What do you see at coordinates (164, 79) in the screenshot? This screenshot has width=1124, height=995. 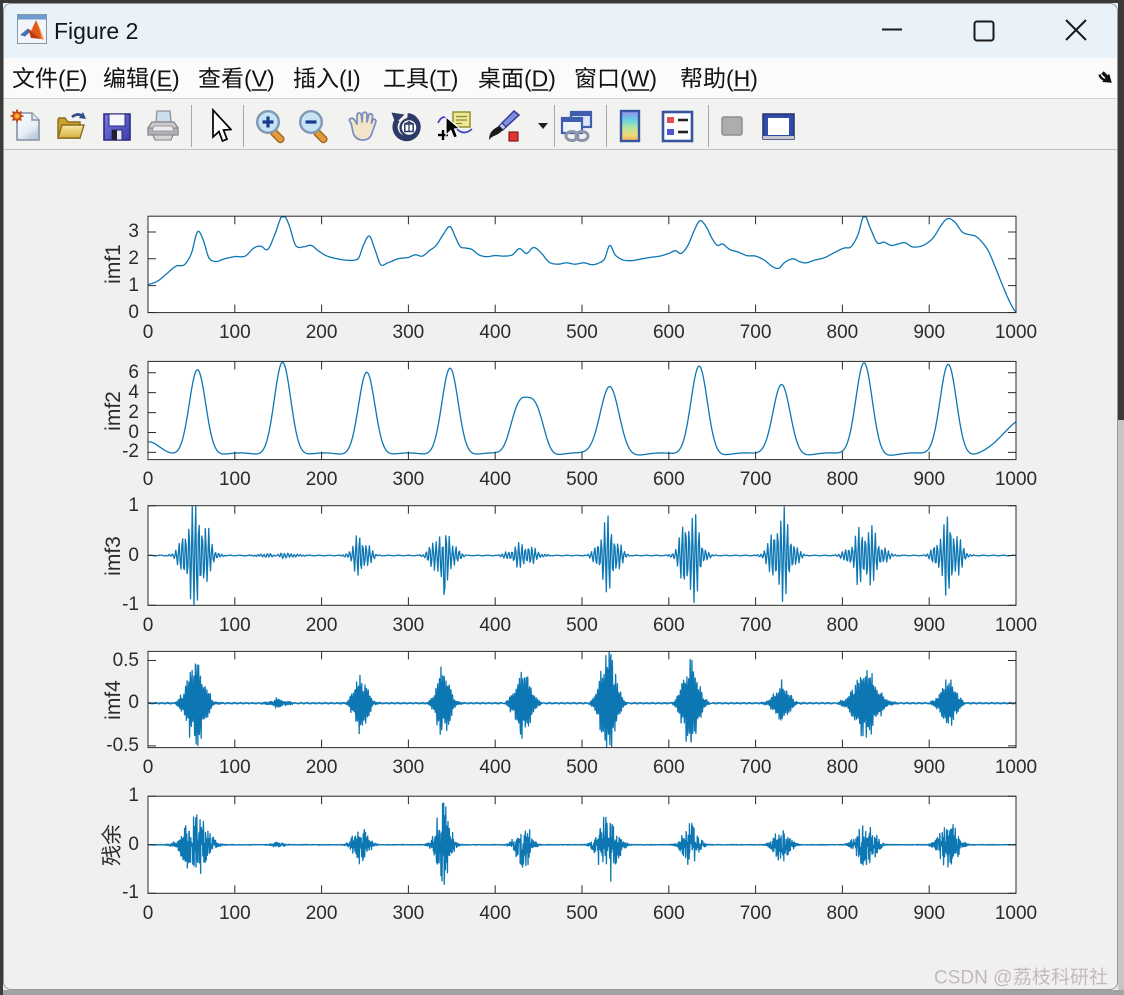 I see `svg-text: (E)` at bounding box center [164, 79].